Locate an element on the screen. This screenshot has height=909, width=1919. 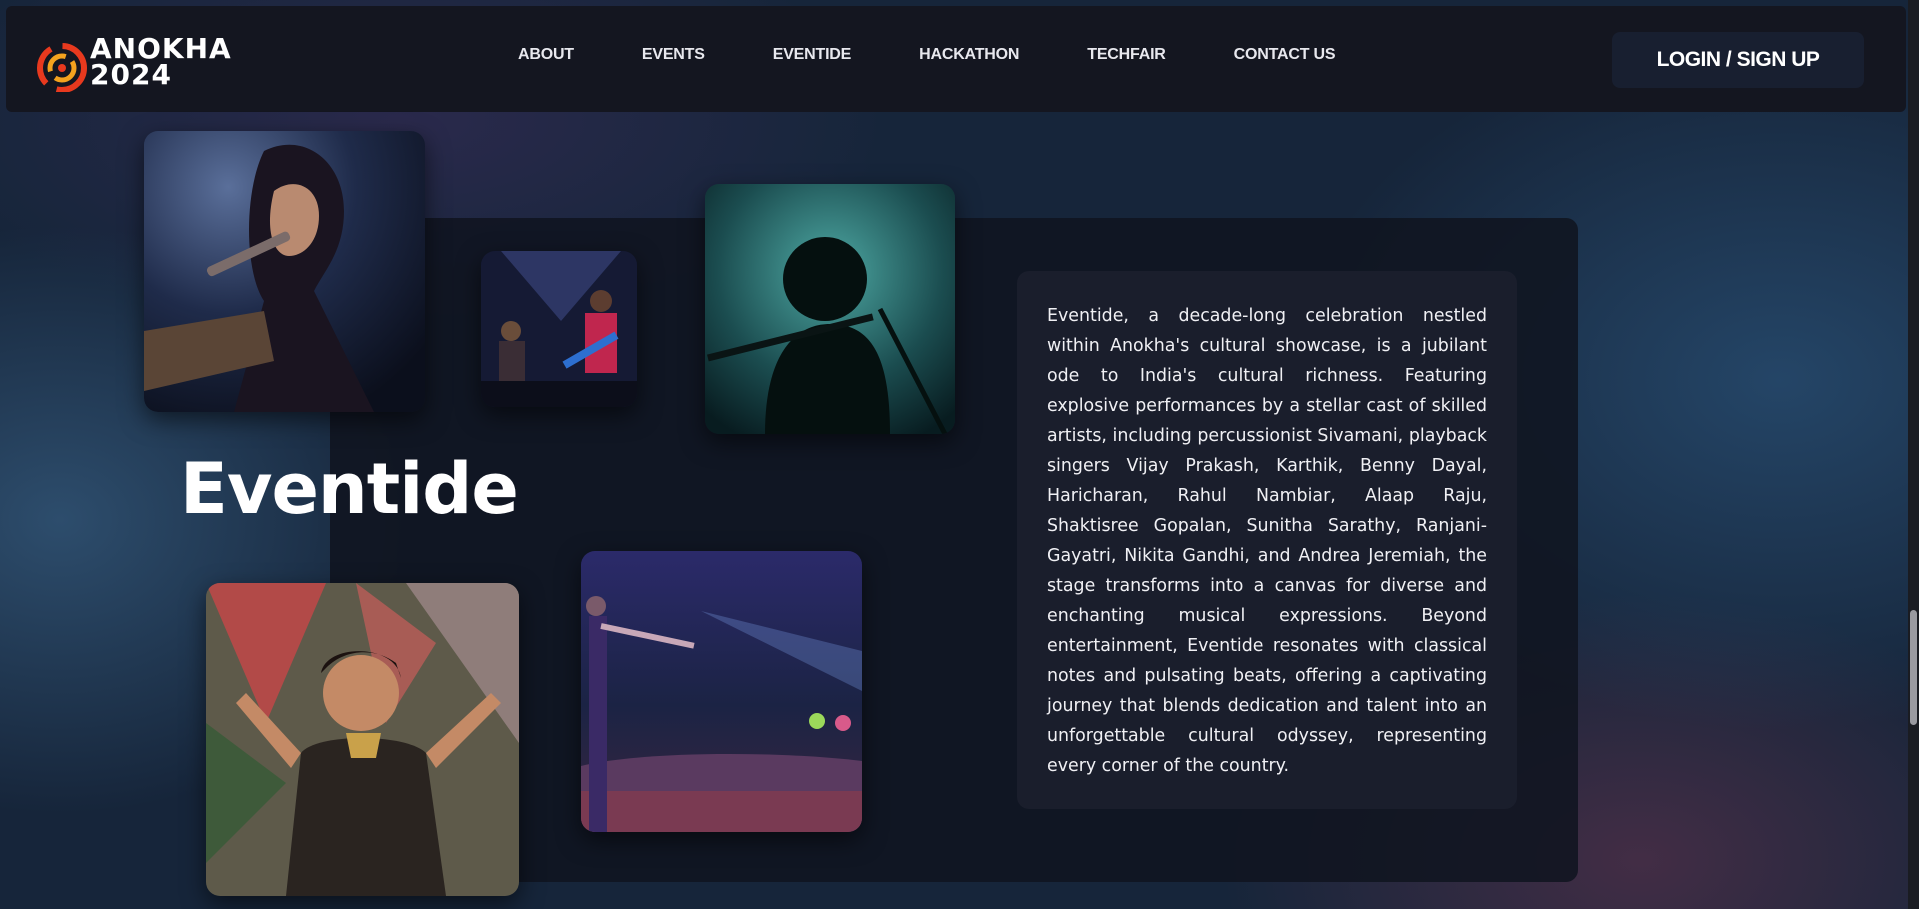
section-title: Eventide is located at coordinates (349, 489).